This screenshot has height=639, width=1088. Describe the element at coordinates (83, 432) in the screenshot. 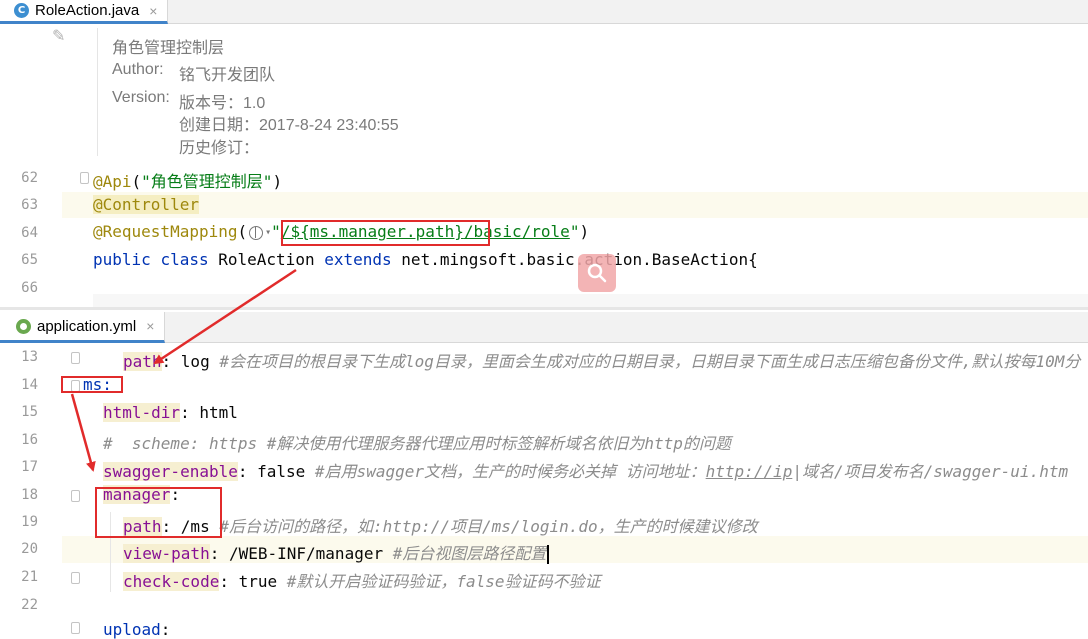

I see `arrow-to-manager` at that location.